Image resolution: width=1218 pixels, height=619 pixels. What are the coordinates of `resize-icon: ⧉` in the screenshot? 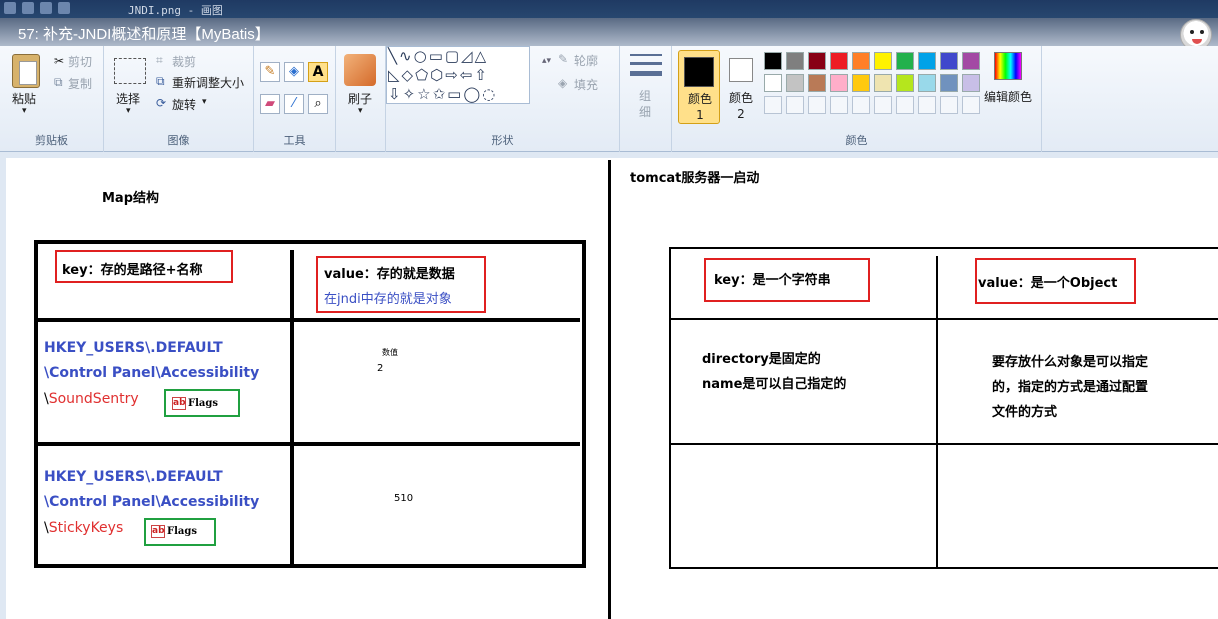 It's located at (160, 81).